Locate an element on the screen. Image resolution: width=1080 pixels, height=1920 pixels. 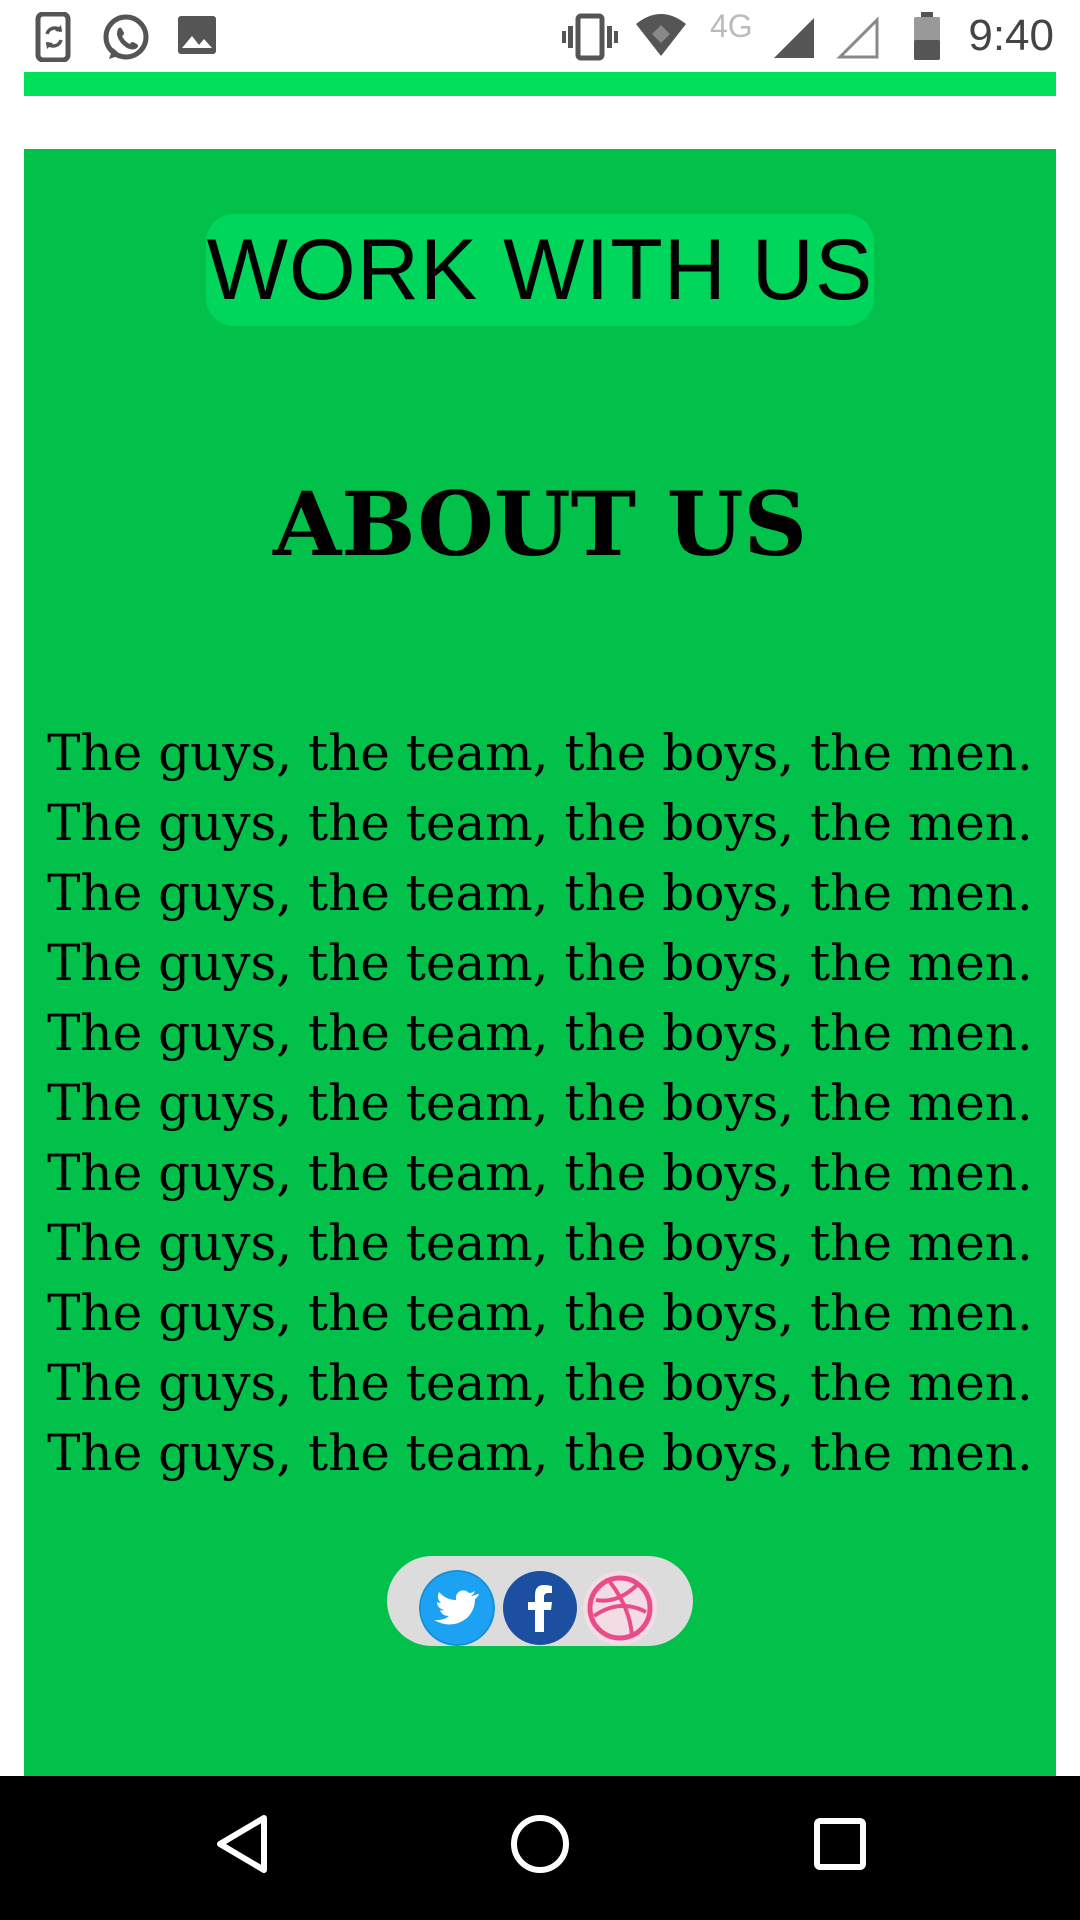
wifi-icon is located at coordinates (661, 35).